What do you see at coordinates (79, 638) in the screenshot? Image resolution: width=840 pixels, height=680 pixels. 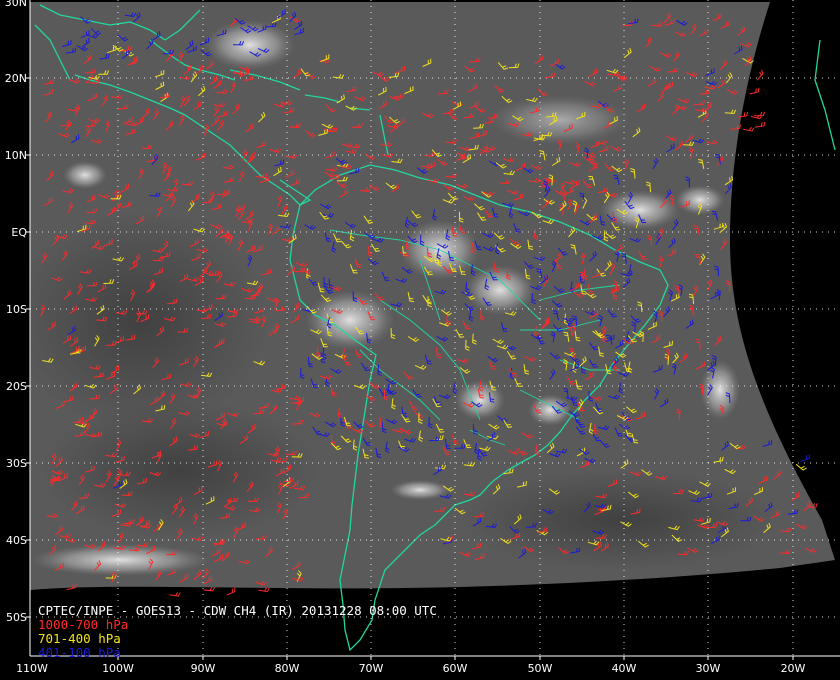 I see `legend-mid-level: 701-400 hPa` at bounding box center [79, 638].